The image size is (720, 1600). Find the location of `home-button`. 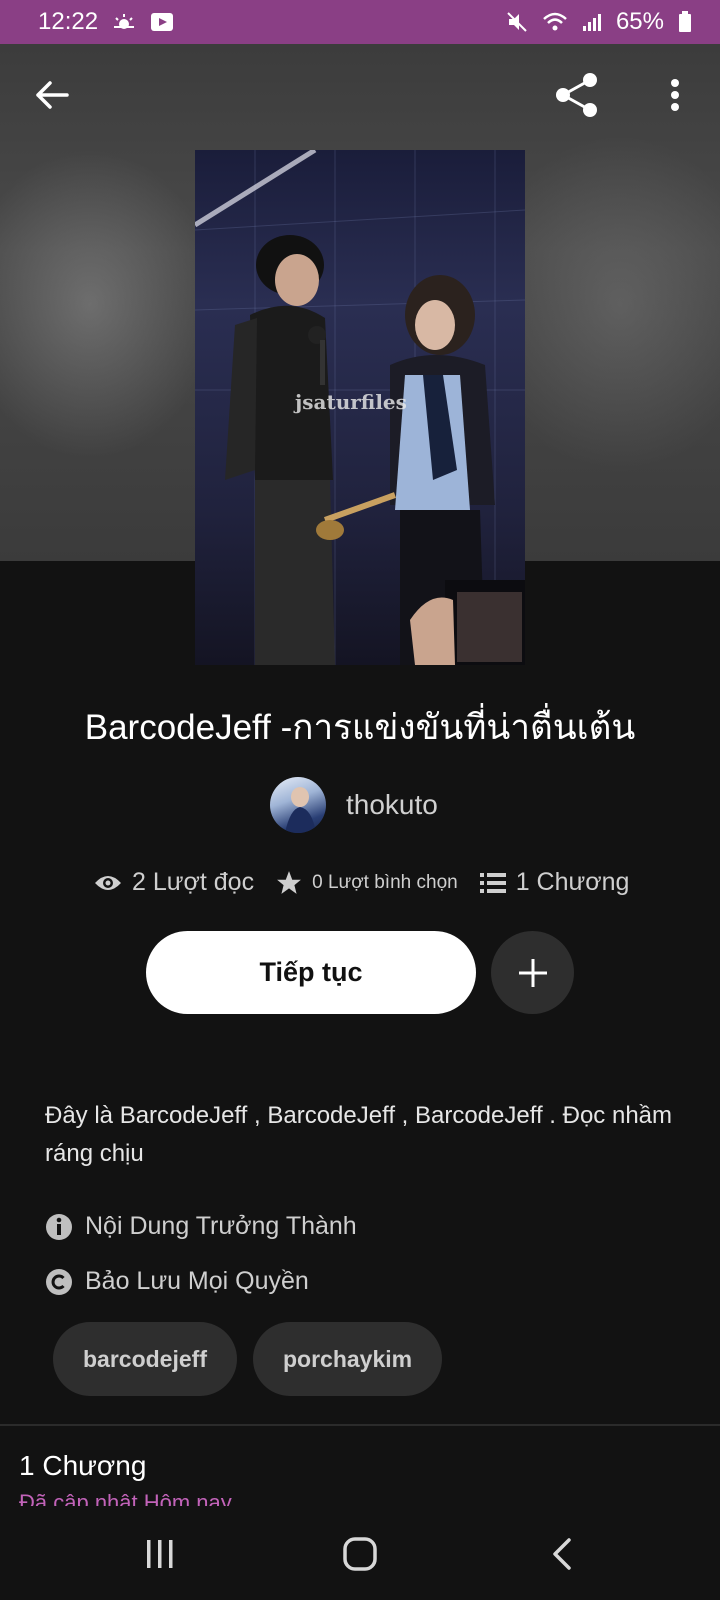

home-button is located at coordinates (360, 1554).